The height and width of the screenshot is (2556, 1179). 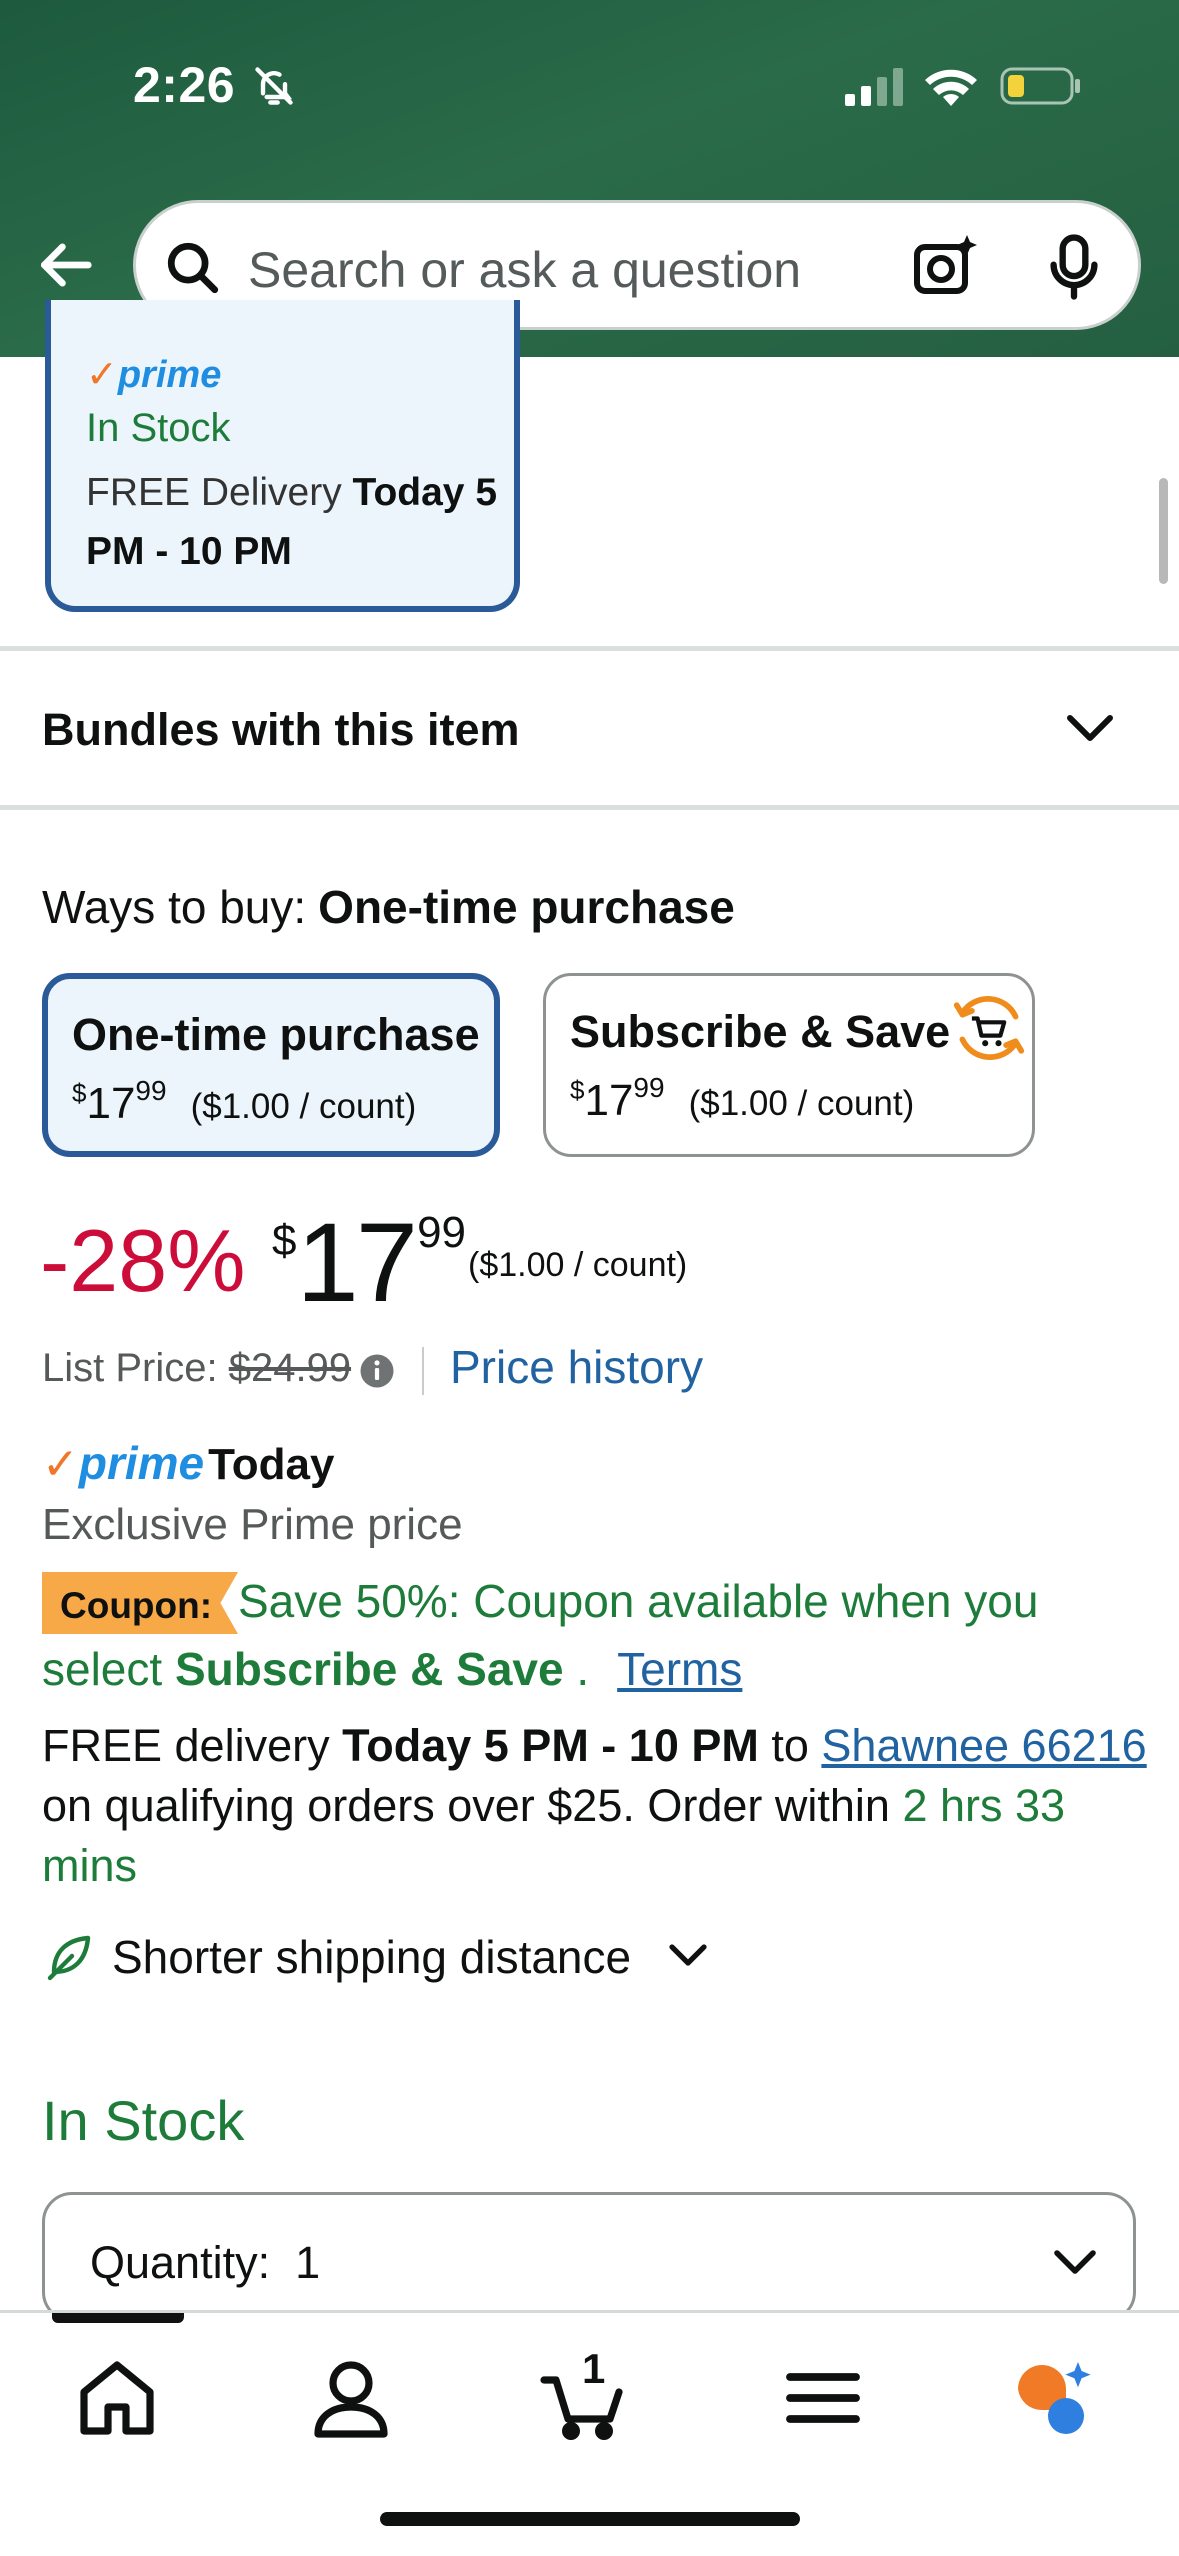 What do you see at coordinates (274, 86) in the screenshot?
I see `bell-off-icon` at bounding box center [274, 86].